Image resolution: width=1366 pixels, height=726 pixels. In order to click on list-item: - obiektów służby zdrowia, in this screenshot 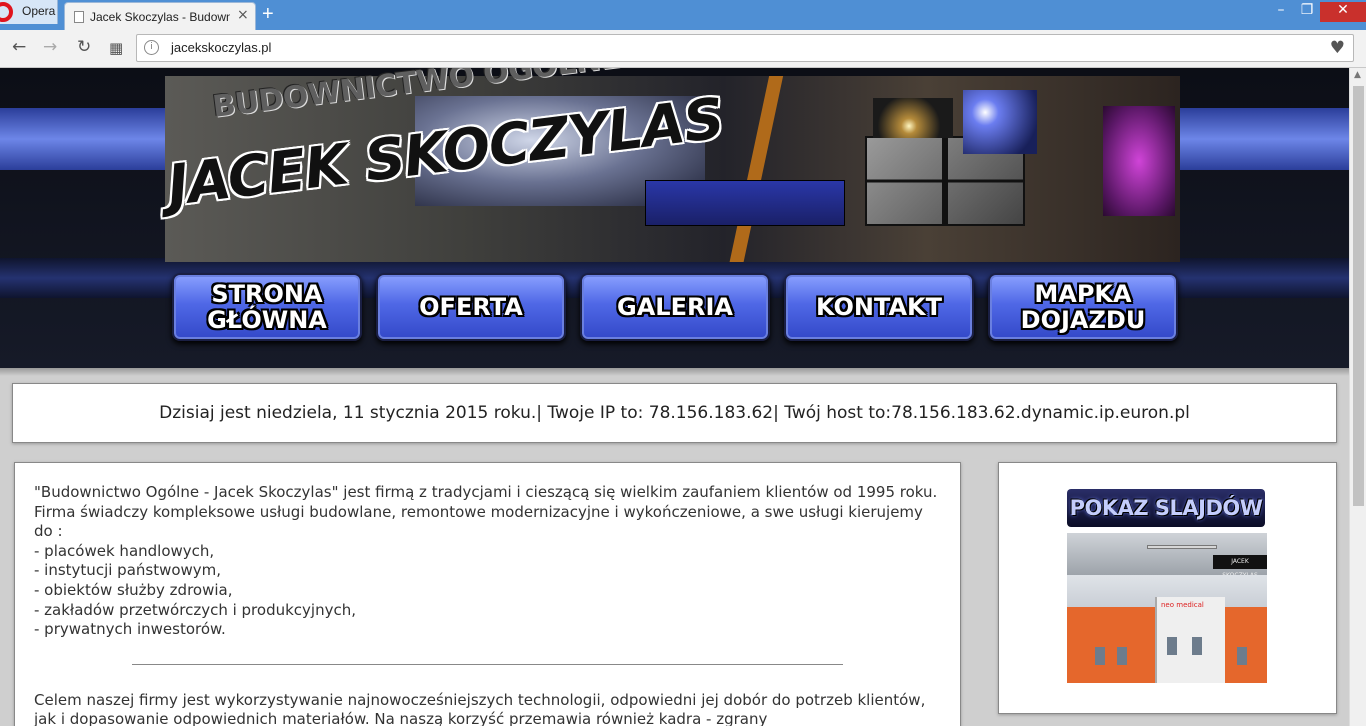, I will do `click(133, 589)`.